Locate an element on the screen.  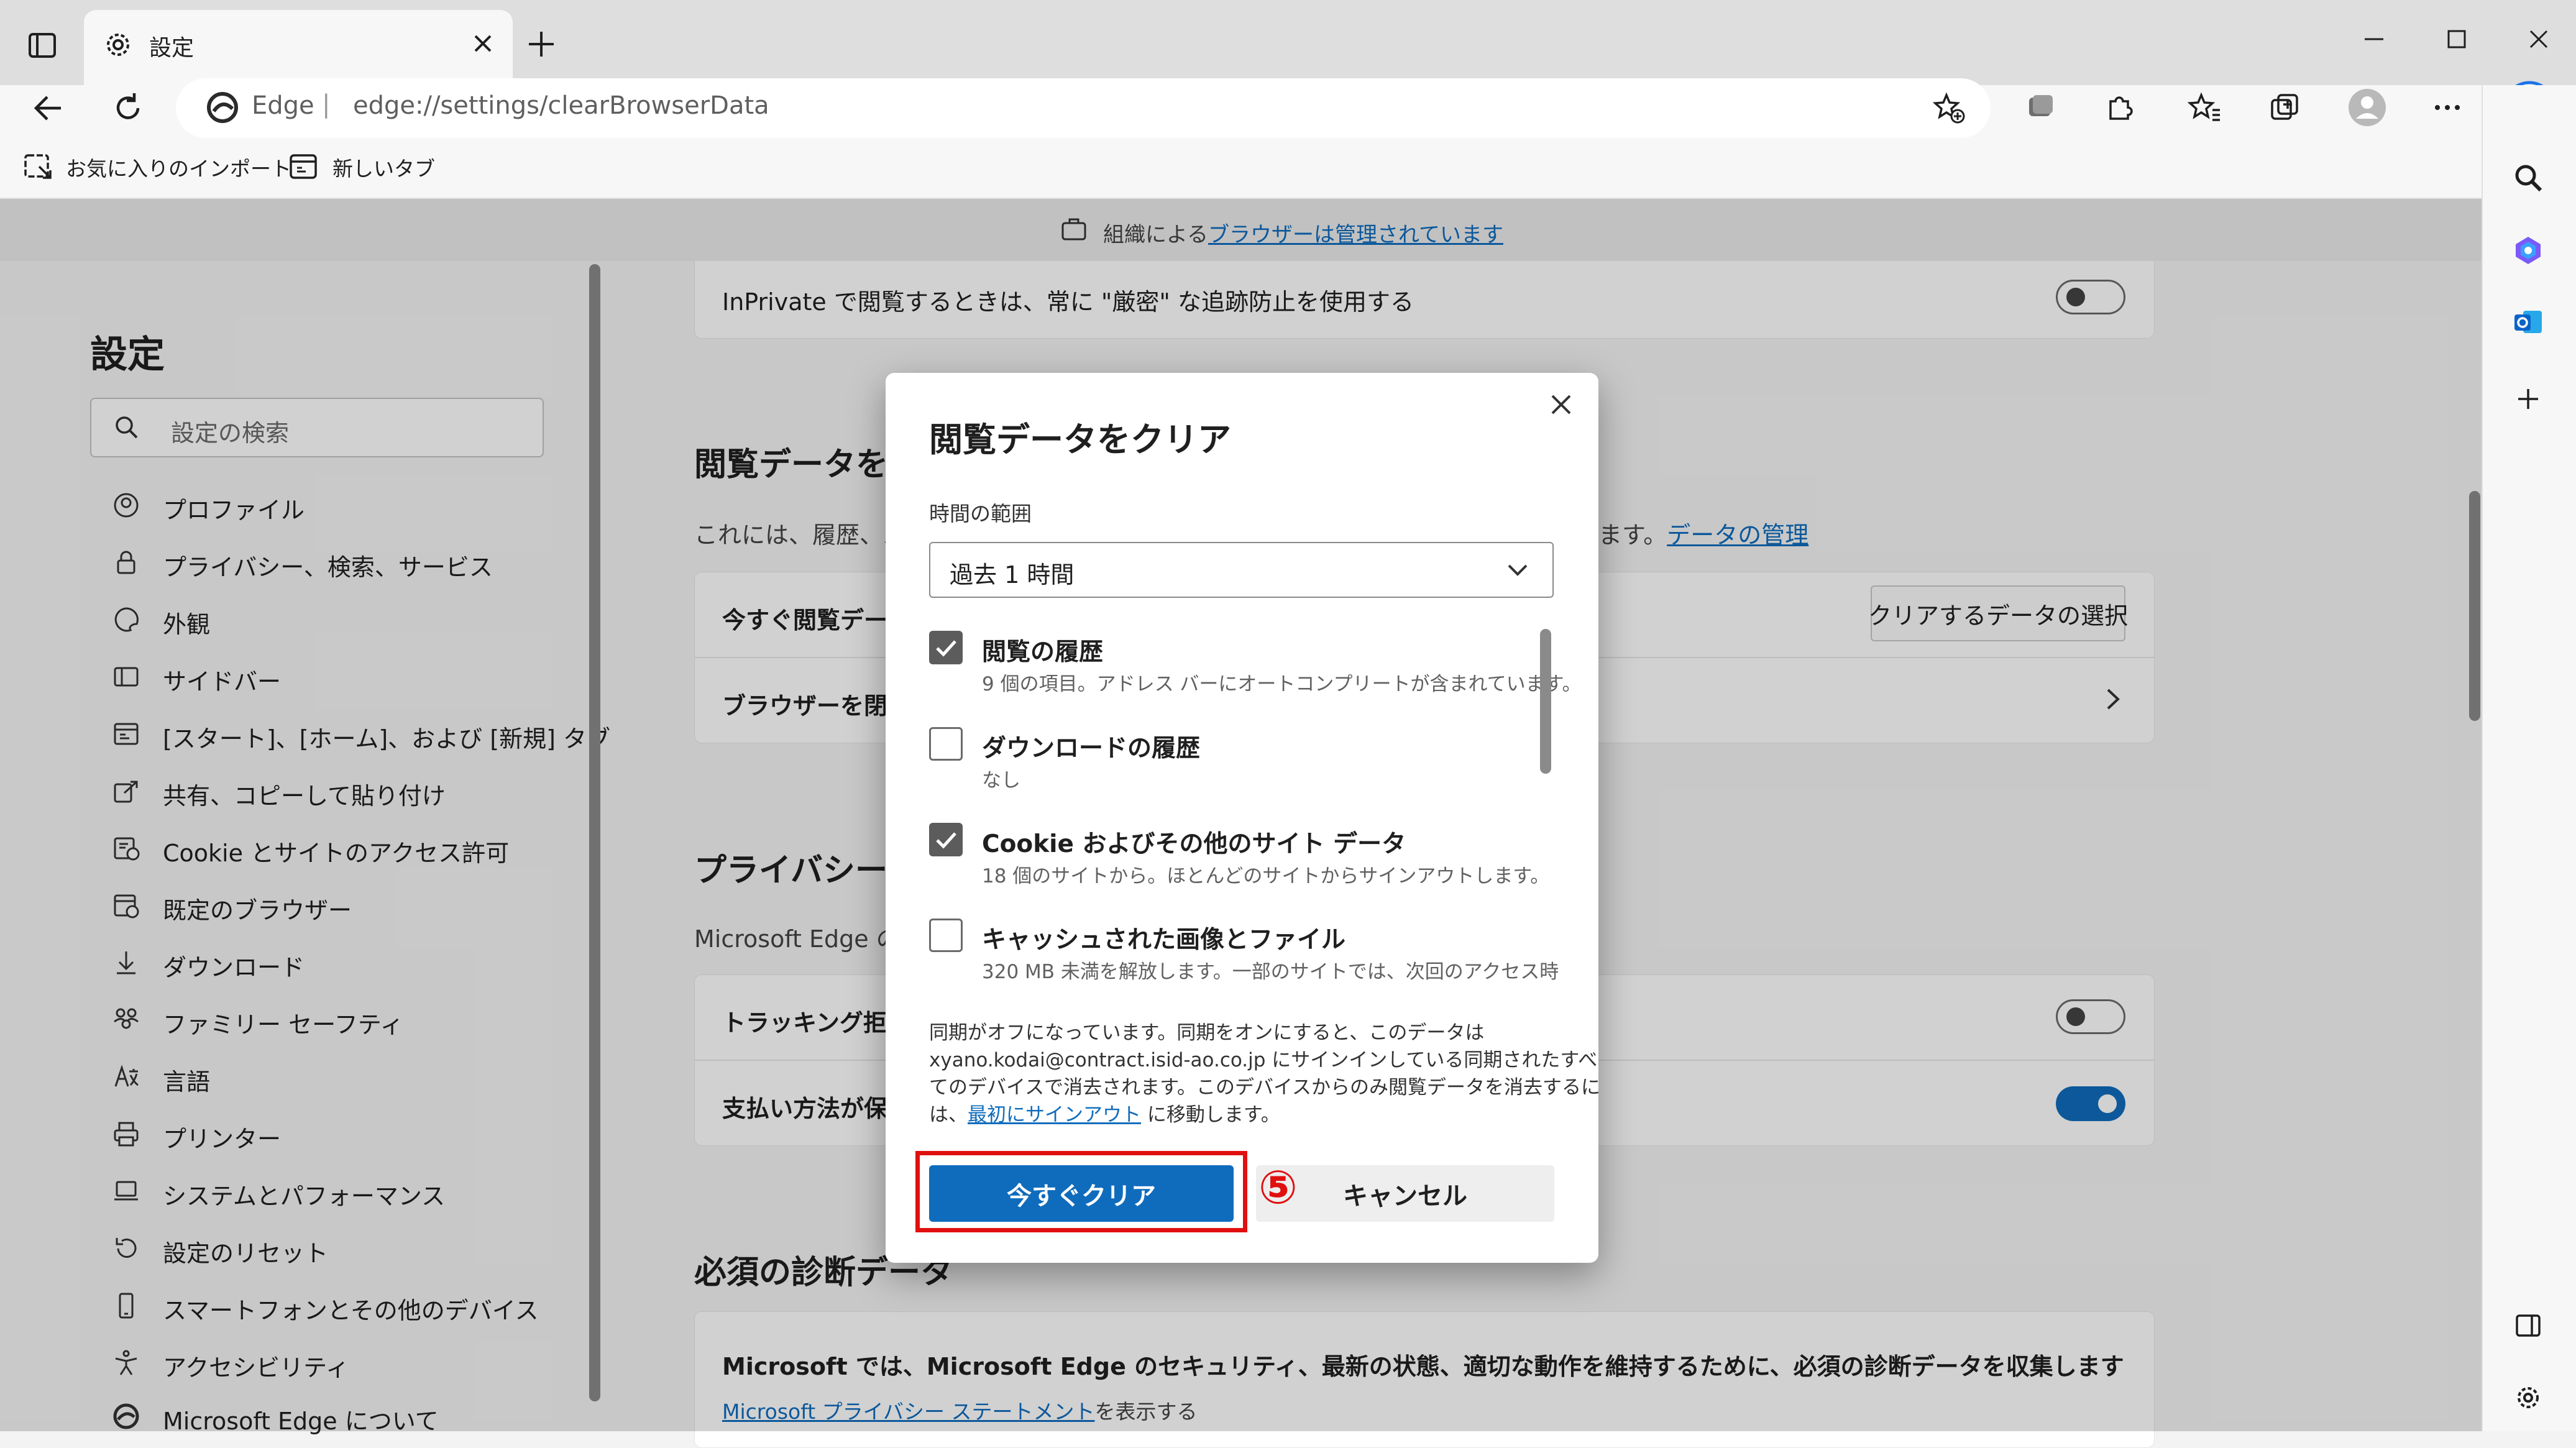
outlook-icon is located at coordinates (2528, 322).